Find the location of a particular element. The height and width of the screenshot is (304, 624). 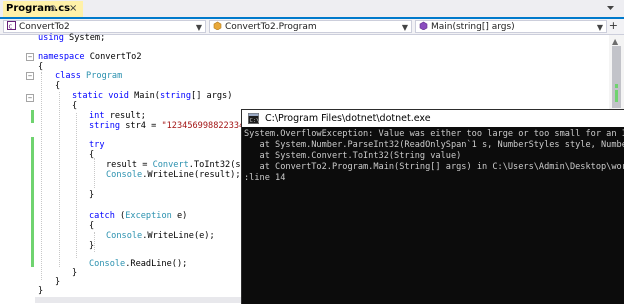

console-app-icon: C:\ is located at coordinates (253, 118).